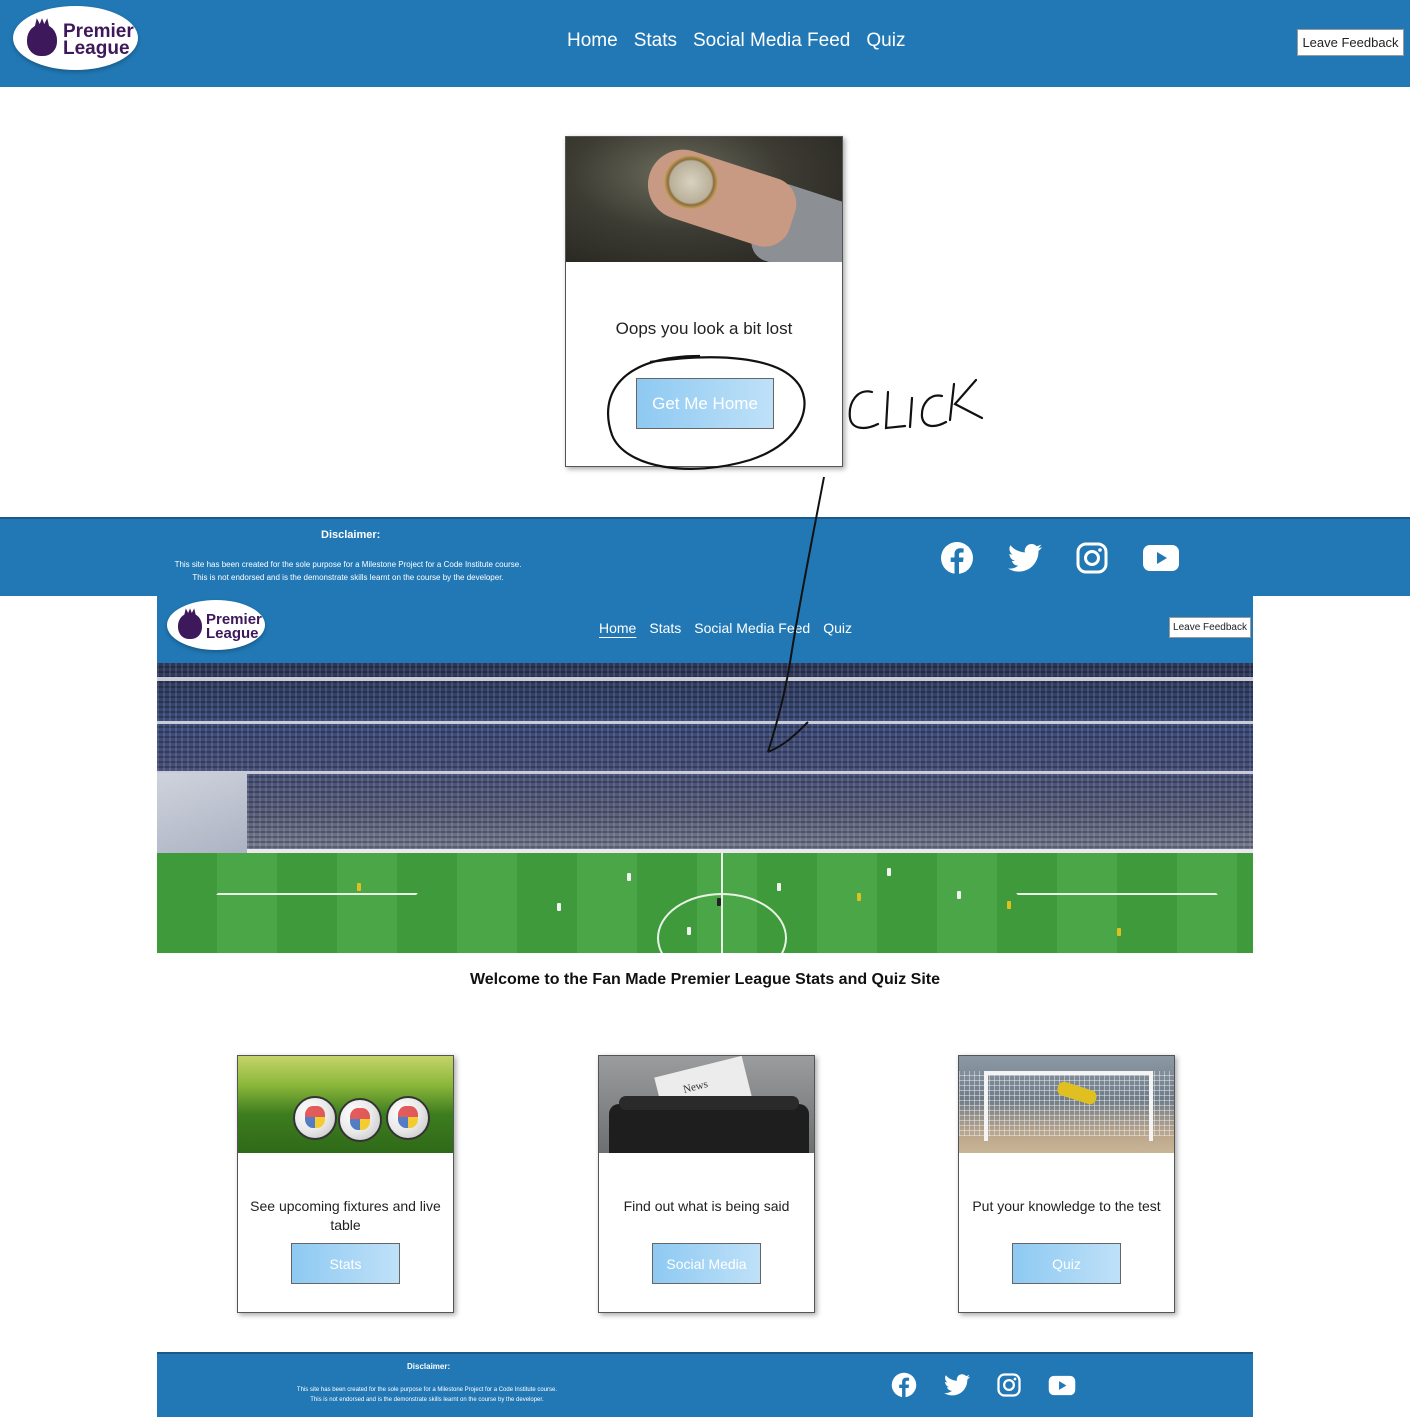 The image size is (1410, 1417). Describe the element at coordinates (1066, 1206) in the screenshot. I see `quiz-card-text: Put your knowledge to the test` at that location.